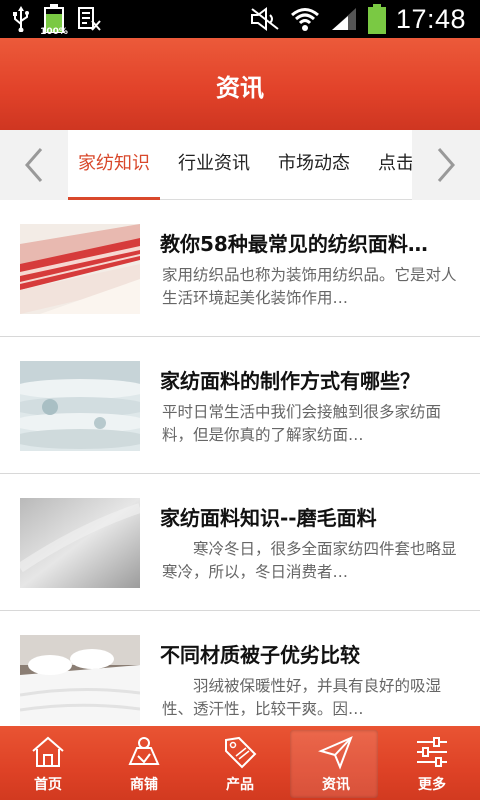 This screenshot has height=800, width=480. Describe the element at coordinates (432, 752) in the screenshot. I see `sliders-icon` at that location.